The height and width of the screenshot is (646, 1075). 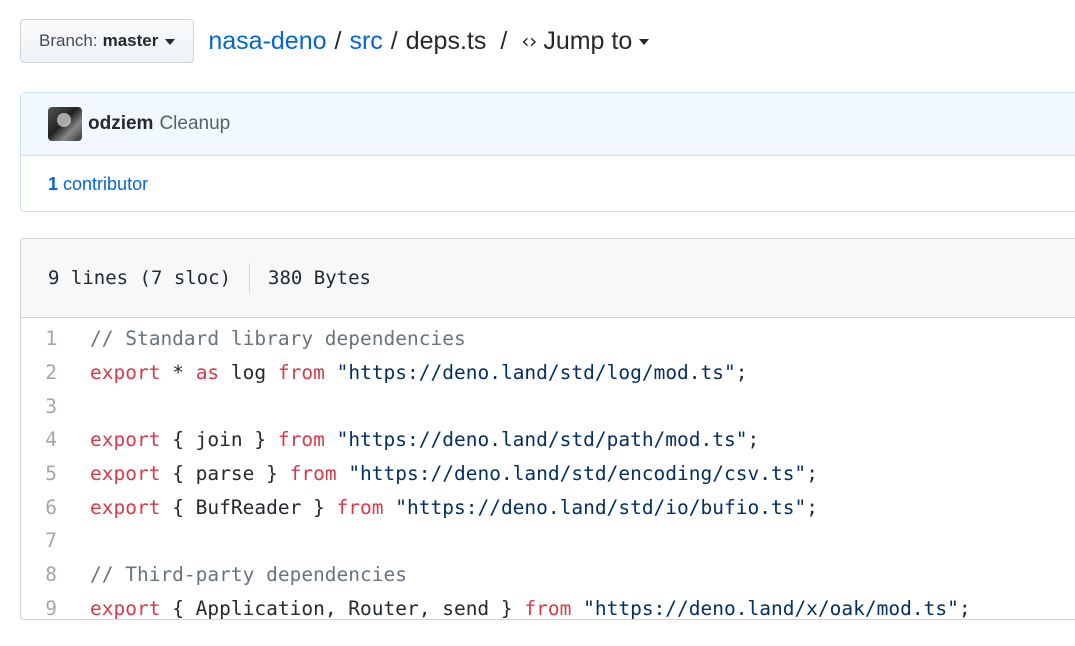 What do you see at coordinates (53, 183) in the screenshot?
I see `contributors-count: 1` at bounding box center [53, 183].